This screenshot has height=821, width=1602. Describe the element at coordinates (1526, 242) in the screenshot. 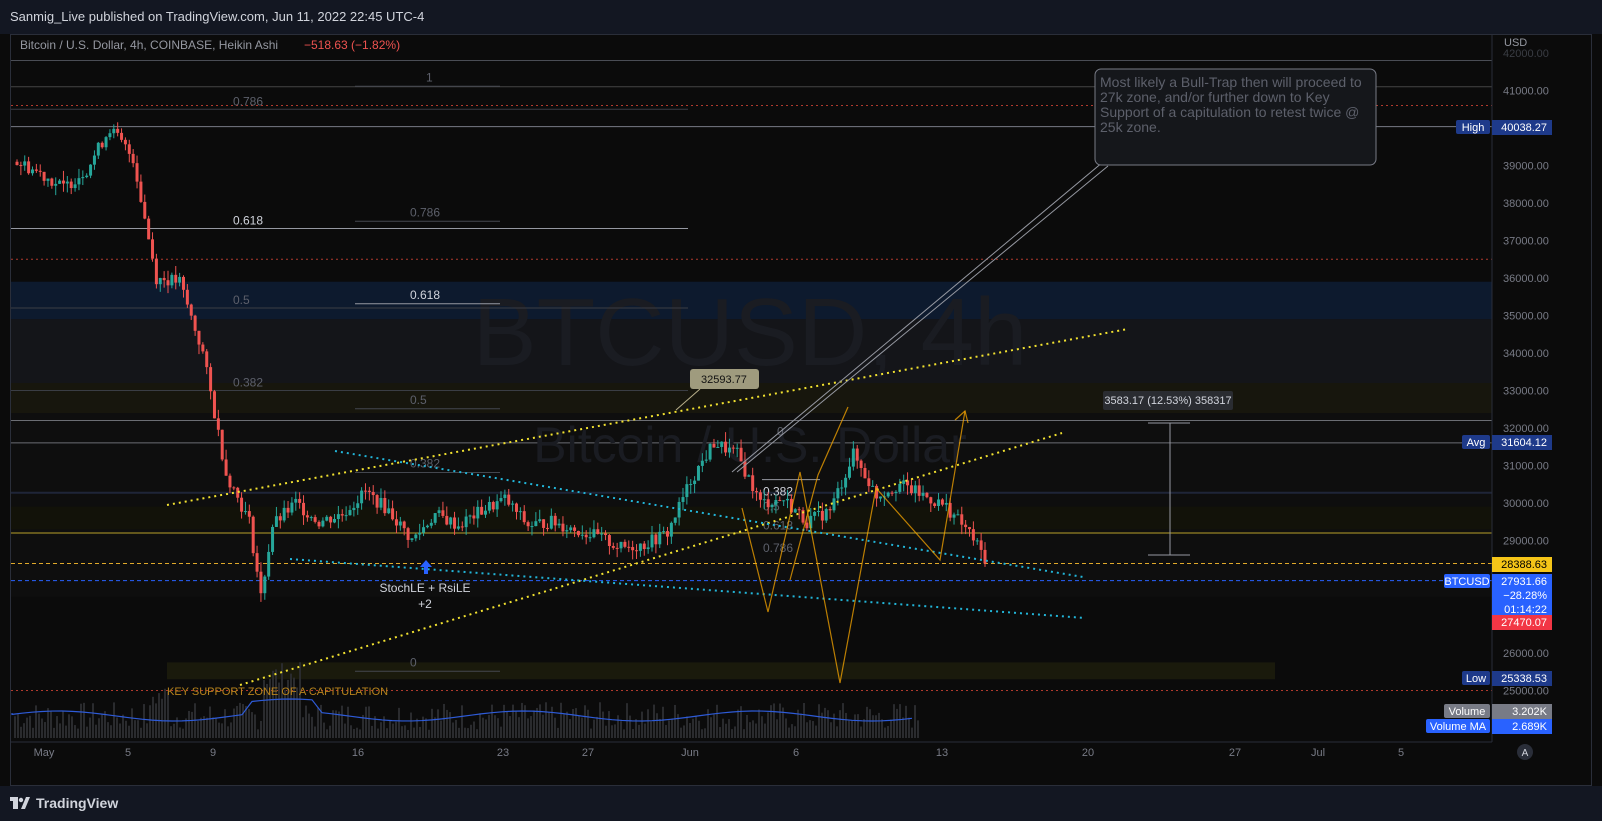

I see `price-tick-label: 37000.00` at that location.